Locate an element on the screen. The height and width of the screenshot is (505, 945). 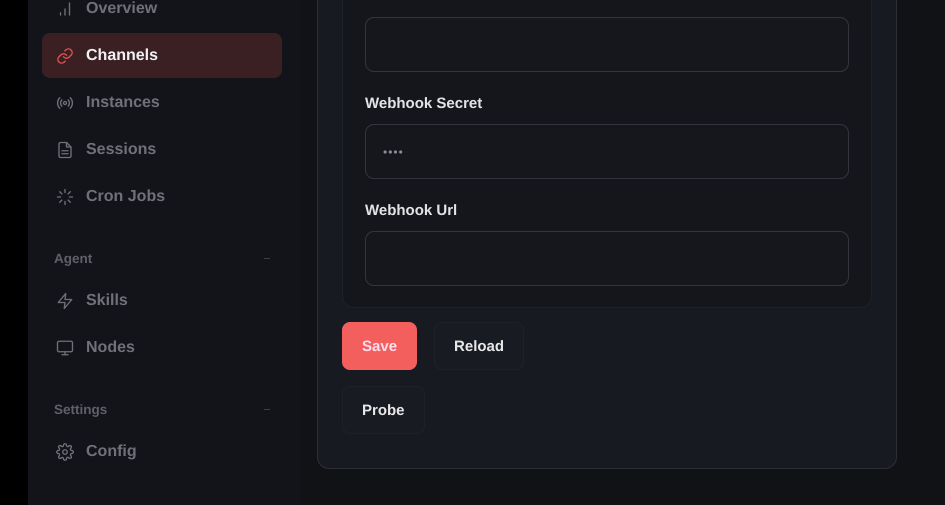
action-button: Probe is located at coordinates (383, 410).